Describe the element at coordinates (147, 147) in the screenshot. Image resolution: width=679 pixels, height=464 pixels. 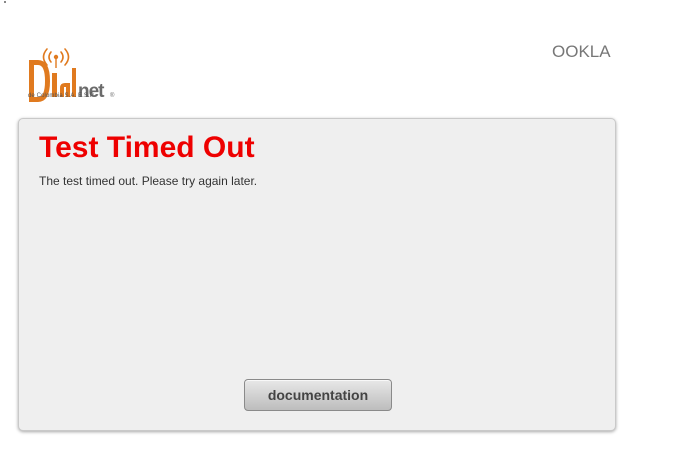
I see `page-title: Test Timed Out` at that location.